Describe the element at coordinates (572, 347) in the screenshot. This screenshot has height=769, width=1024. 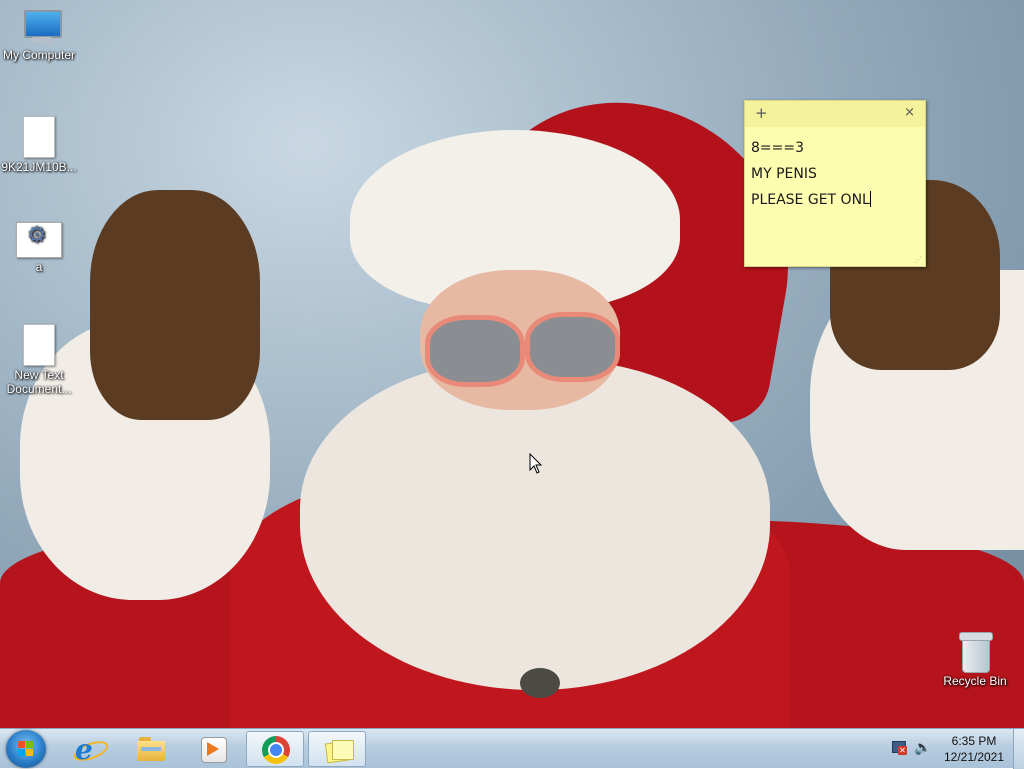
I see `wallpaper-sunglasses-right` at that location.